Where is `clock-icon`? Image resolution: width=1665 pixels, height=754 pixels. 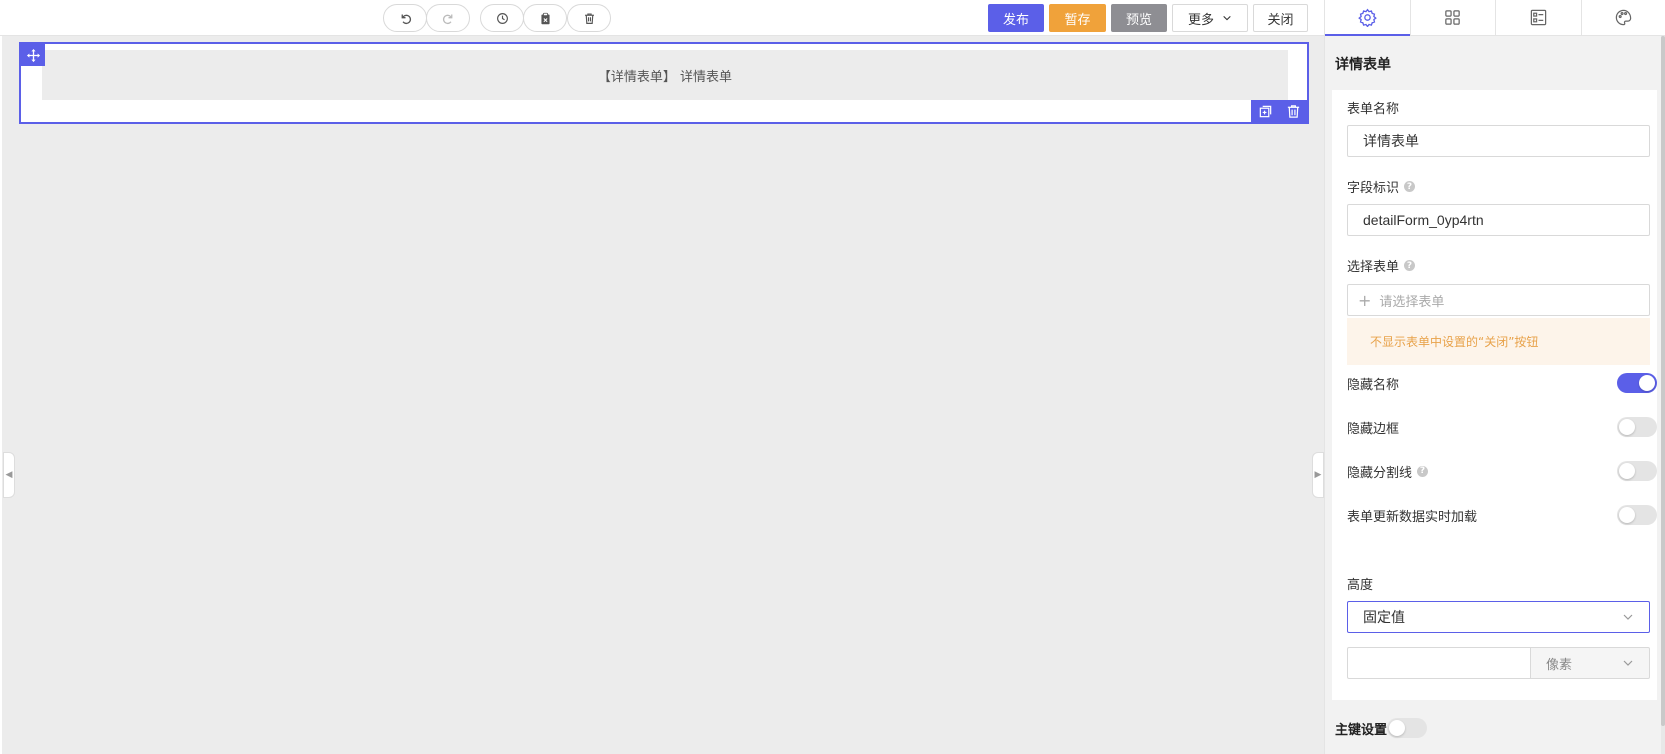
clock-icon is located at coordinates (502, 18).